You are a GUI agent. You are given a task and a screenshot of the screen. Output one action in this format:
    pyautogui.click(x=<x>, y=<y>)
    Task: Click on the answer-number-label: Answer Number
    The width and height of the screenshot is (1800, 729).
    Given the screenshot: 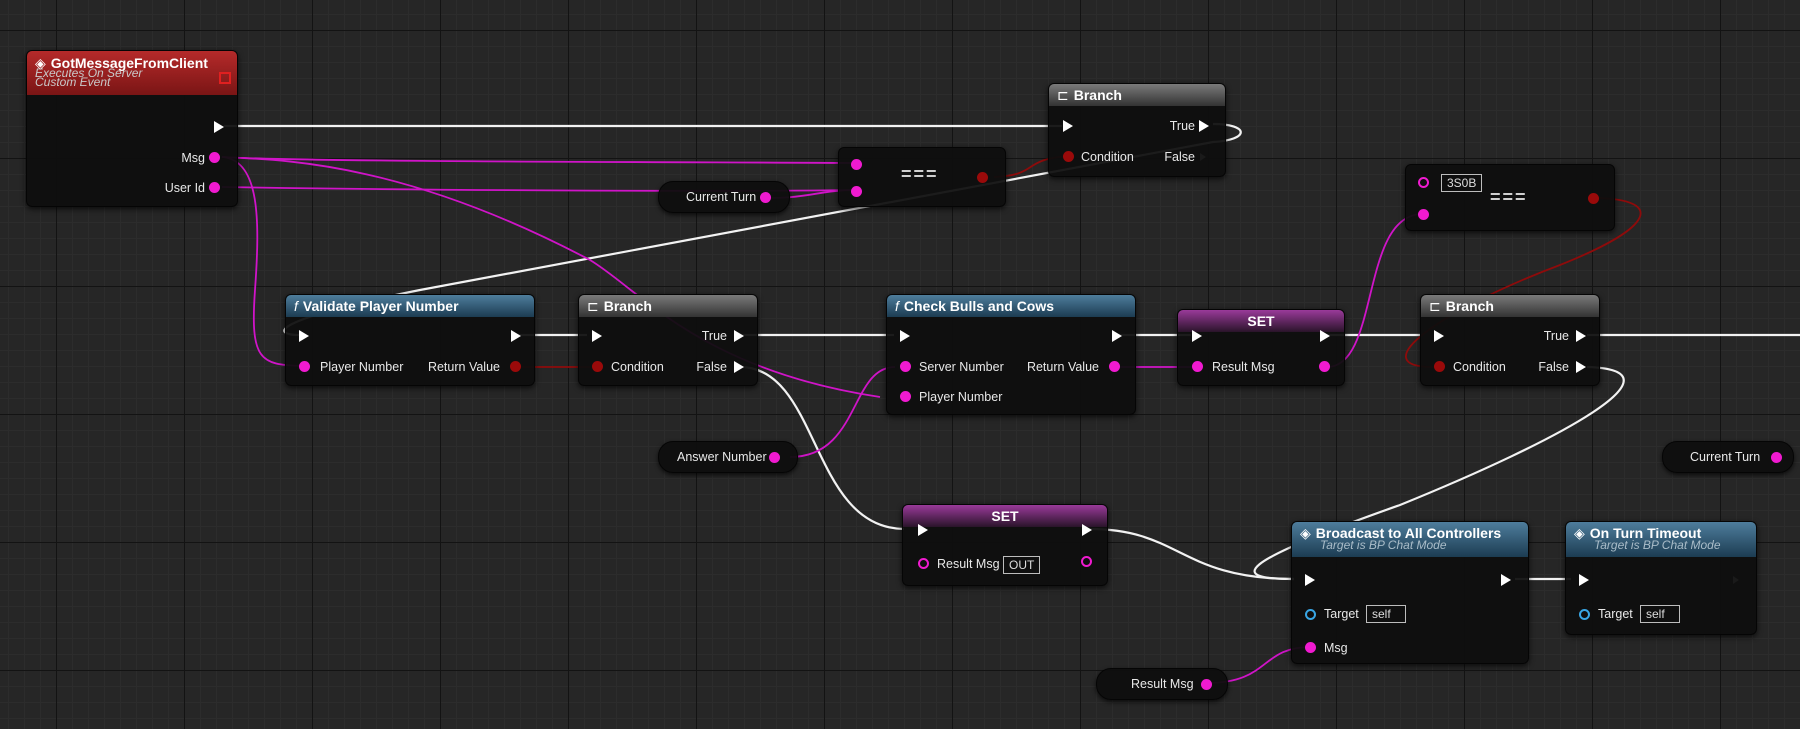 What is the action you would take?
    pyautogui.click(x=722, y=457)
    